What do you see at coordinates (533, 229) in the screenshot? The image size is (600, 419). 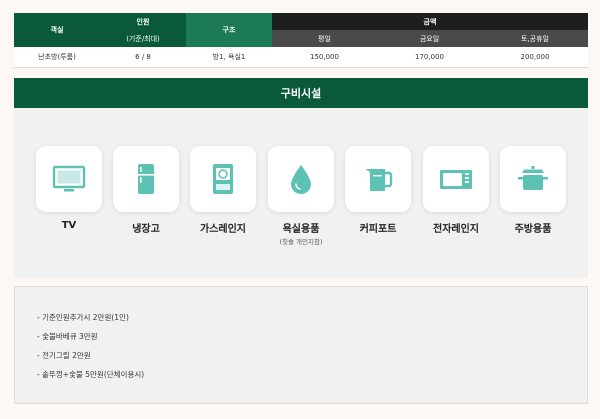 I see `facility-label: 주방용품` at bounding box center [533, 229].